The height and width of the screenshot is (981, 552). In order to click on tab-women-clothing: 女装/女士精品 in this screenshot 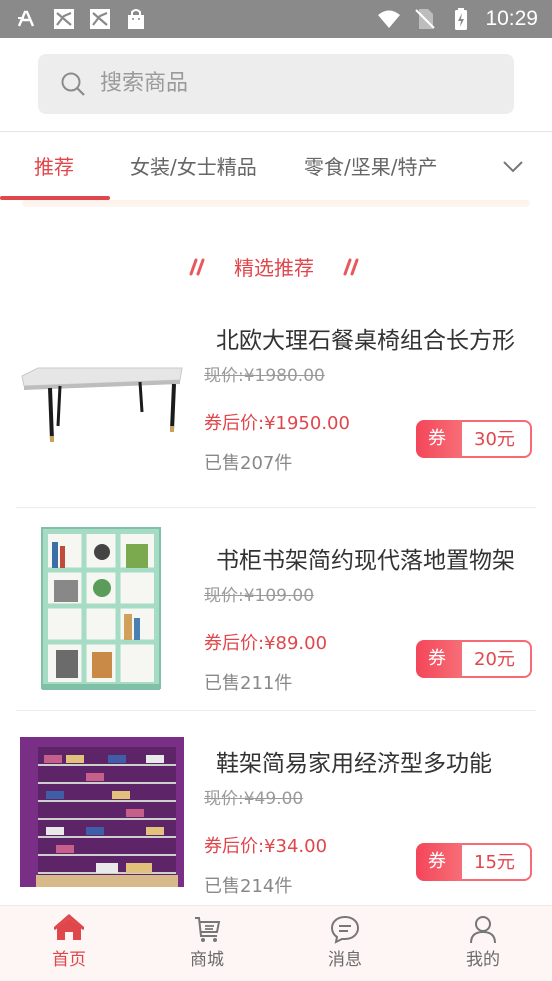, I will do `click(193, 167)`.